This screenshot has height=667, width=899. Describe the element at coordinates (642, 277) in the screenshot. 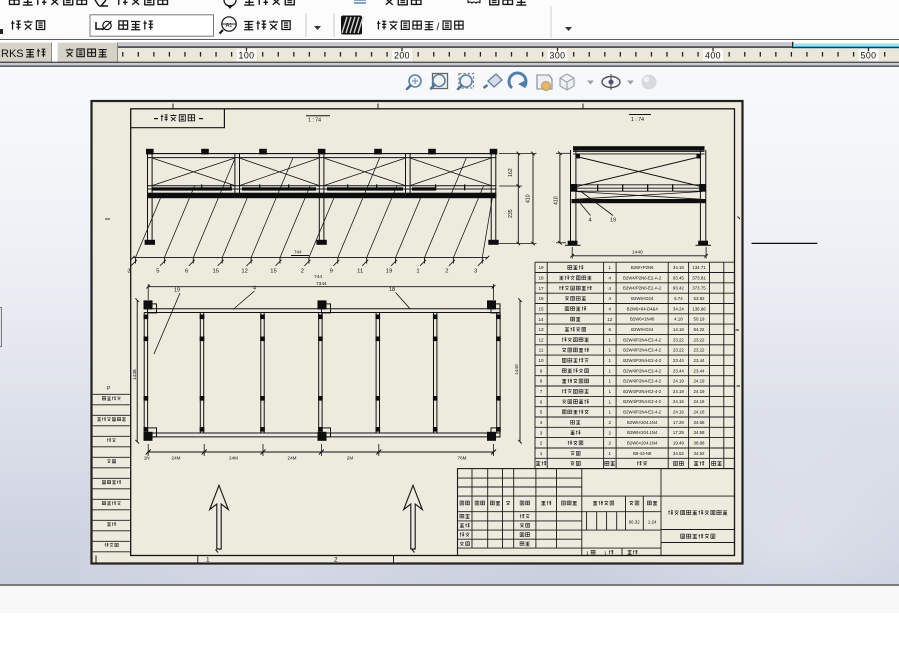

I see `svg-text: B2W4/P2N6-E2-A-2` at that location.